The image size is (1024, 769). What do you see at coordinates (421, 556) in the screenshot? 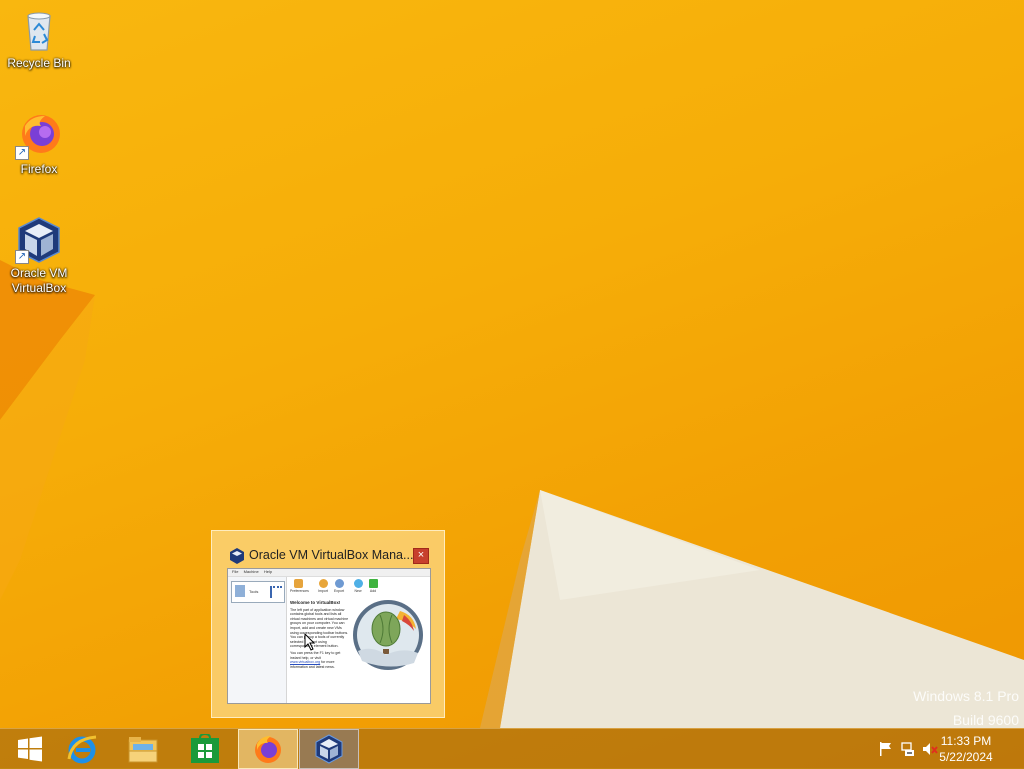
I see `close-icon: ×` at bounding box center [421, 556].